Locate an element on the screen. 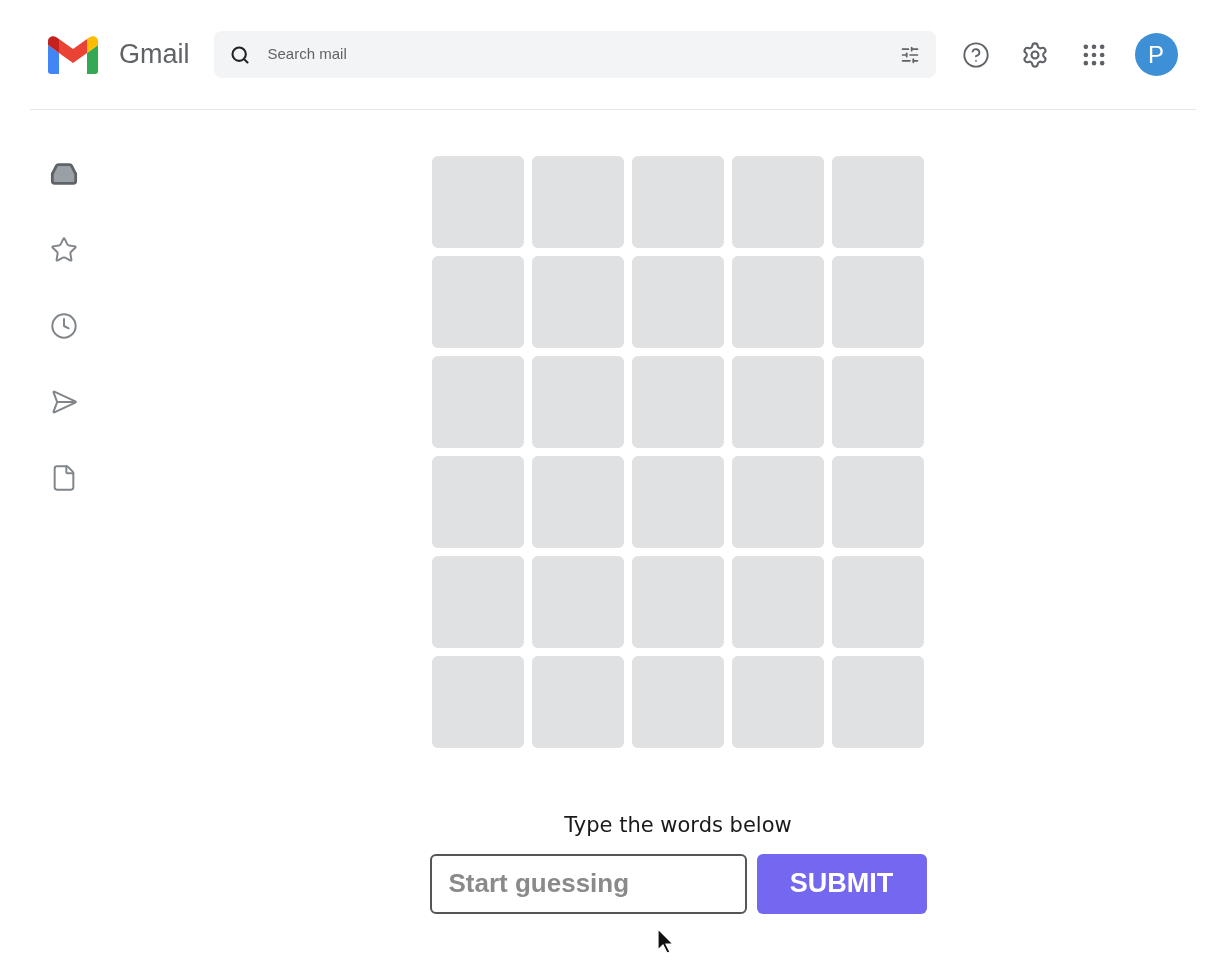 This screenshot has height=976, width=1226. app-name: Gmail is located at coordinates (154, 55).